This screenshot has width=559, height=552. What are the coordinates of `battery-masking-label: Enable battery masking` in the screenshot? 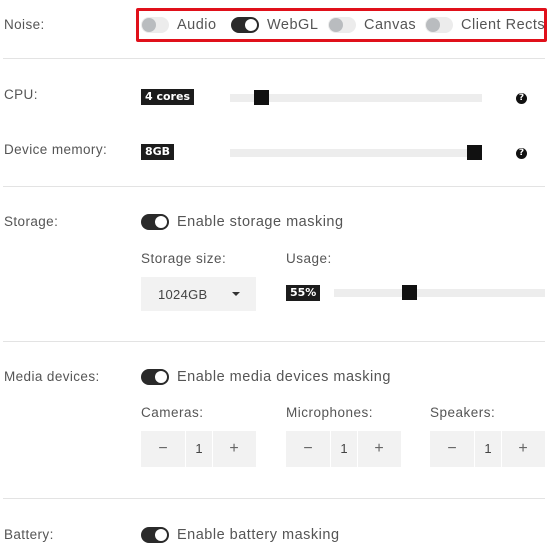 It's located at (258, 535).